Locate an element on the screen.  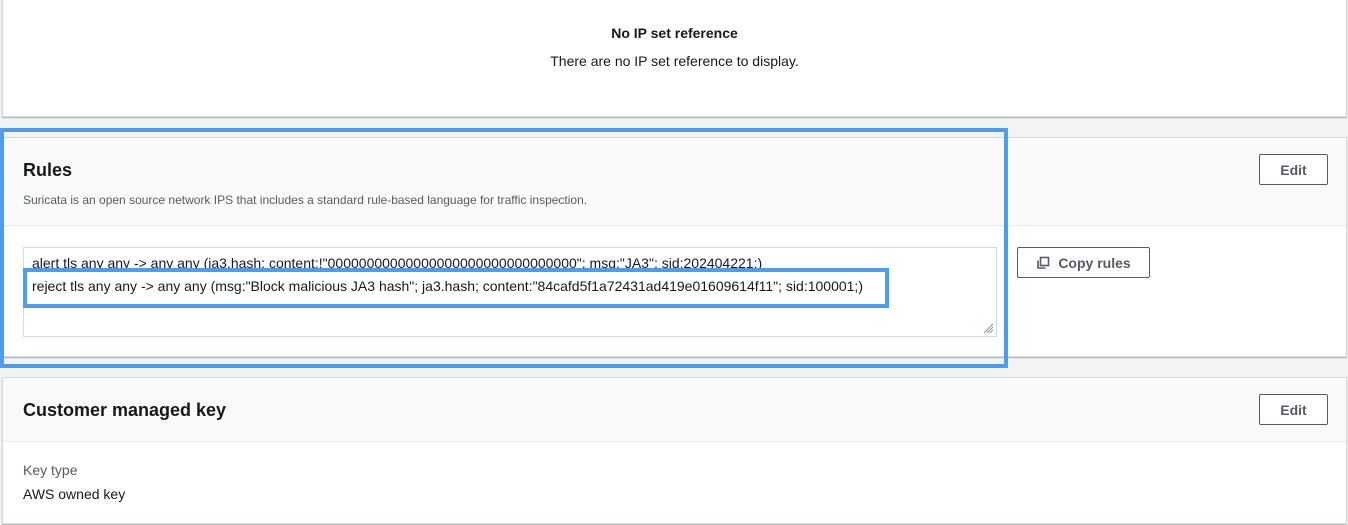
edit-rules-button: Edit is located at coordinates (1293, 169).